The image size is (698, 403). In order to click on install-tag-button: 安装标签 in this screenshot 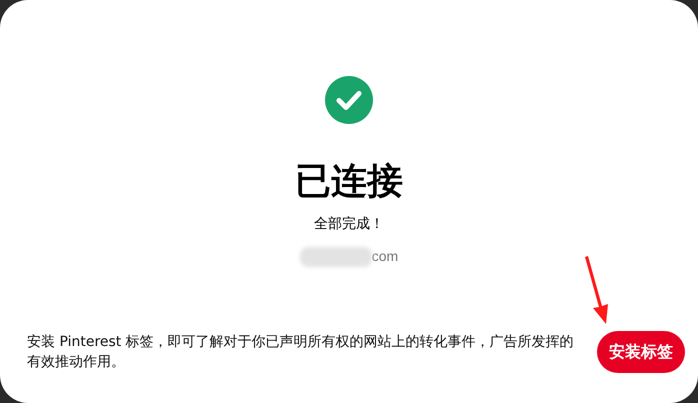, I will do `click(641, 352)`.